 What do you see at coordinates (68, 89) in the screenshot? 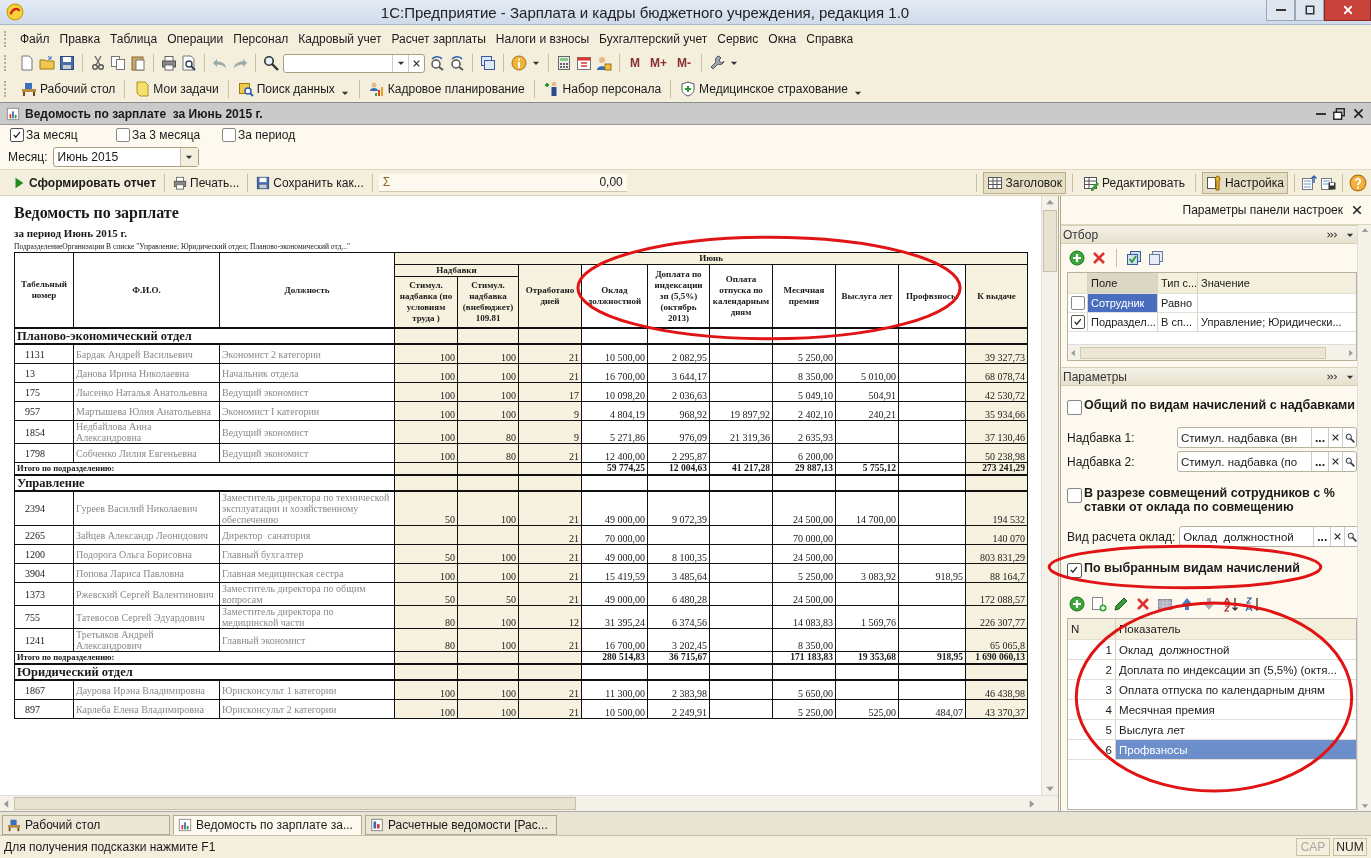
I see `panel-button: Рабочий стол` at bounding box center [68, 89].